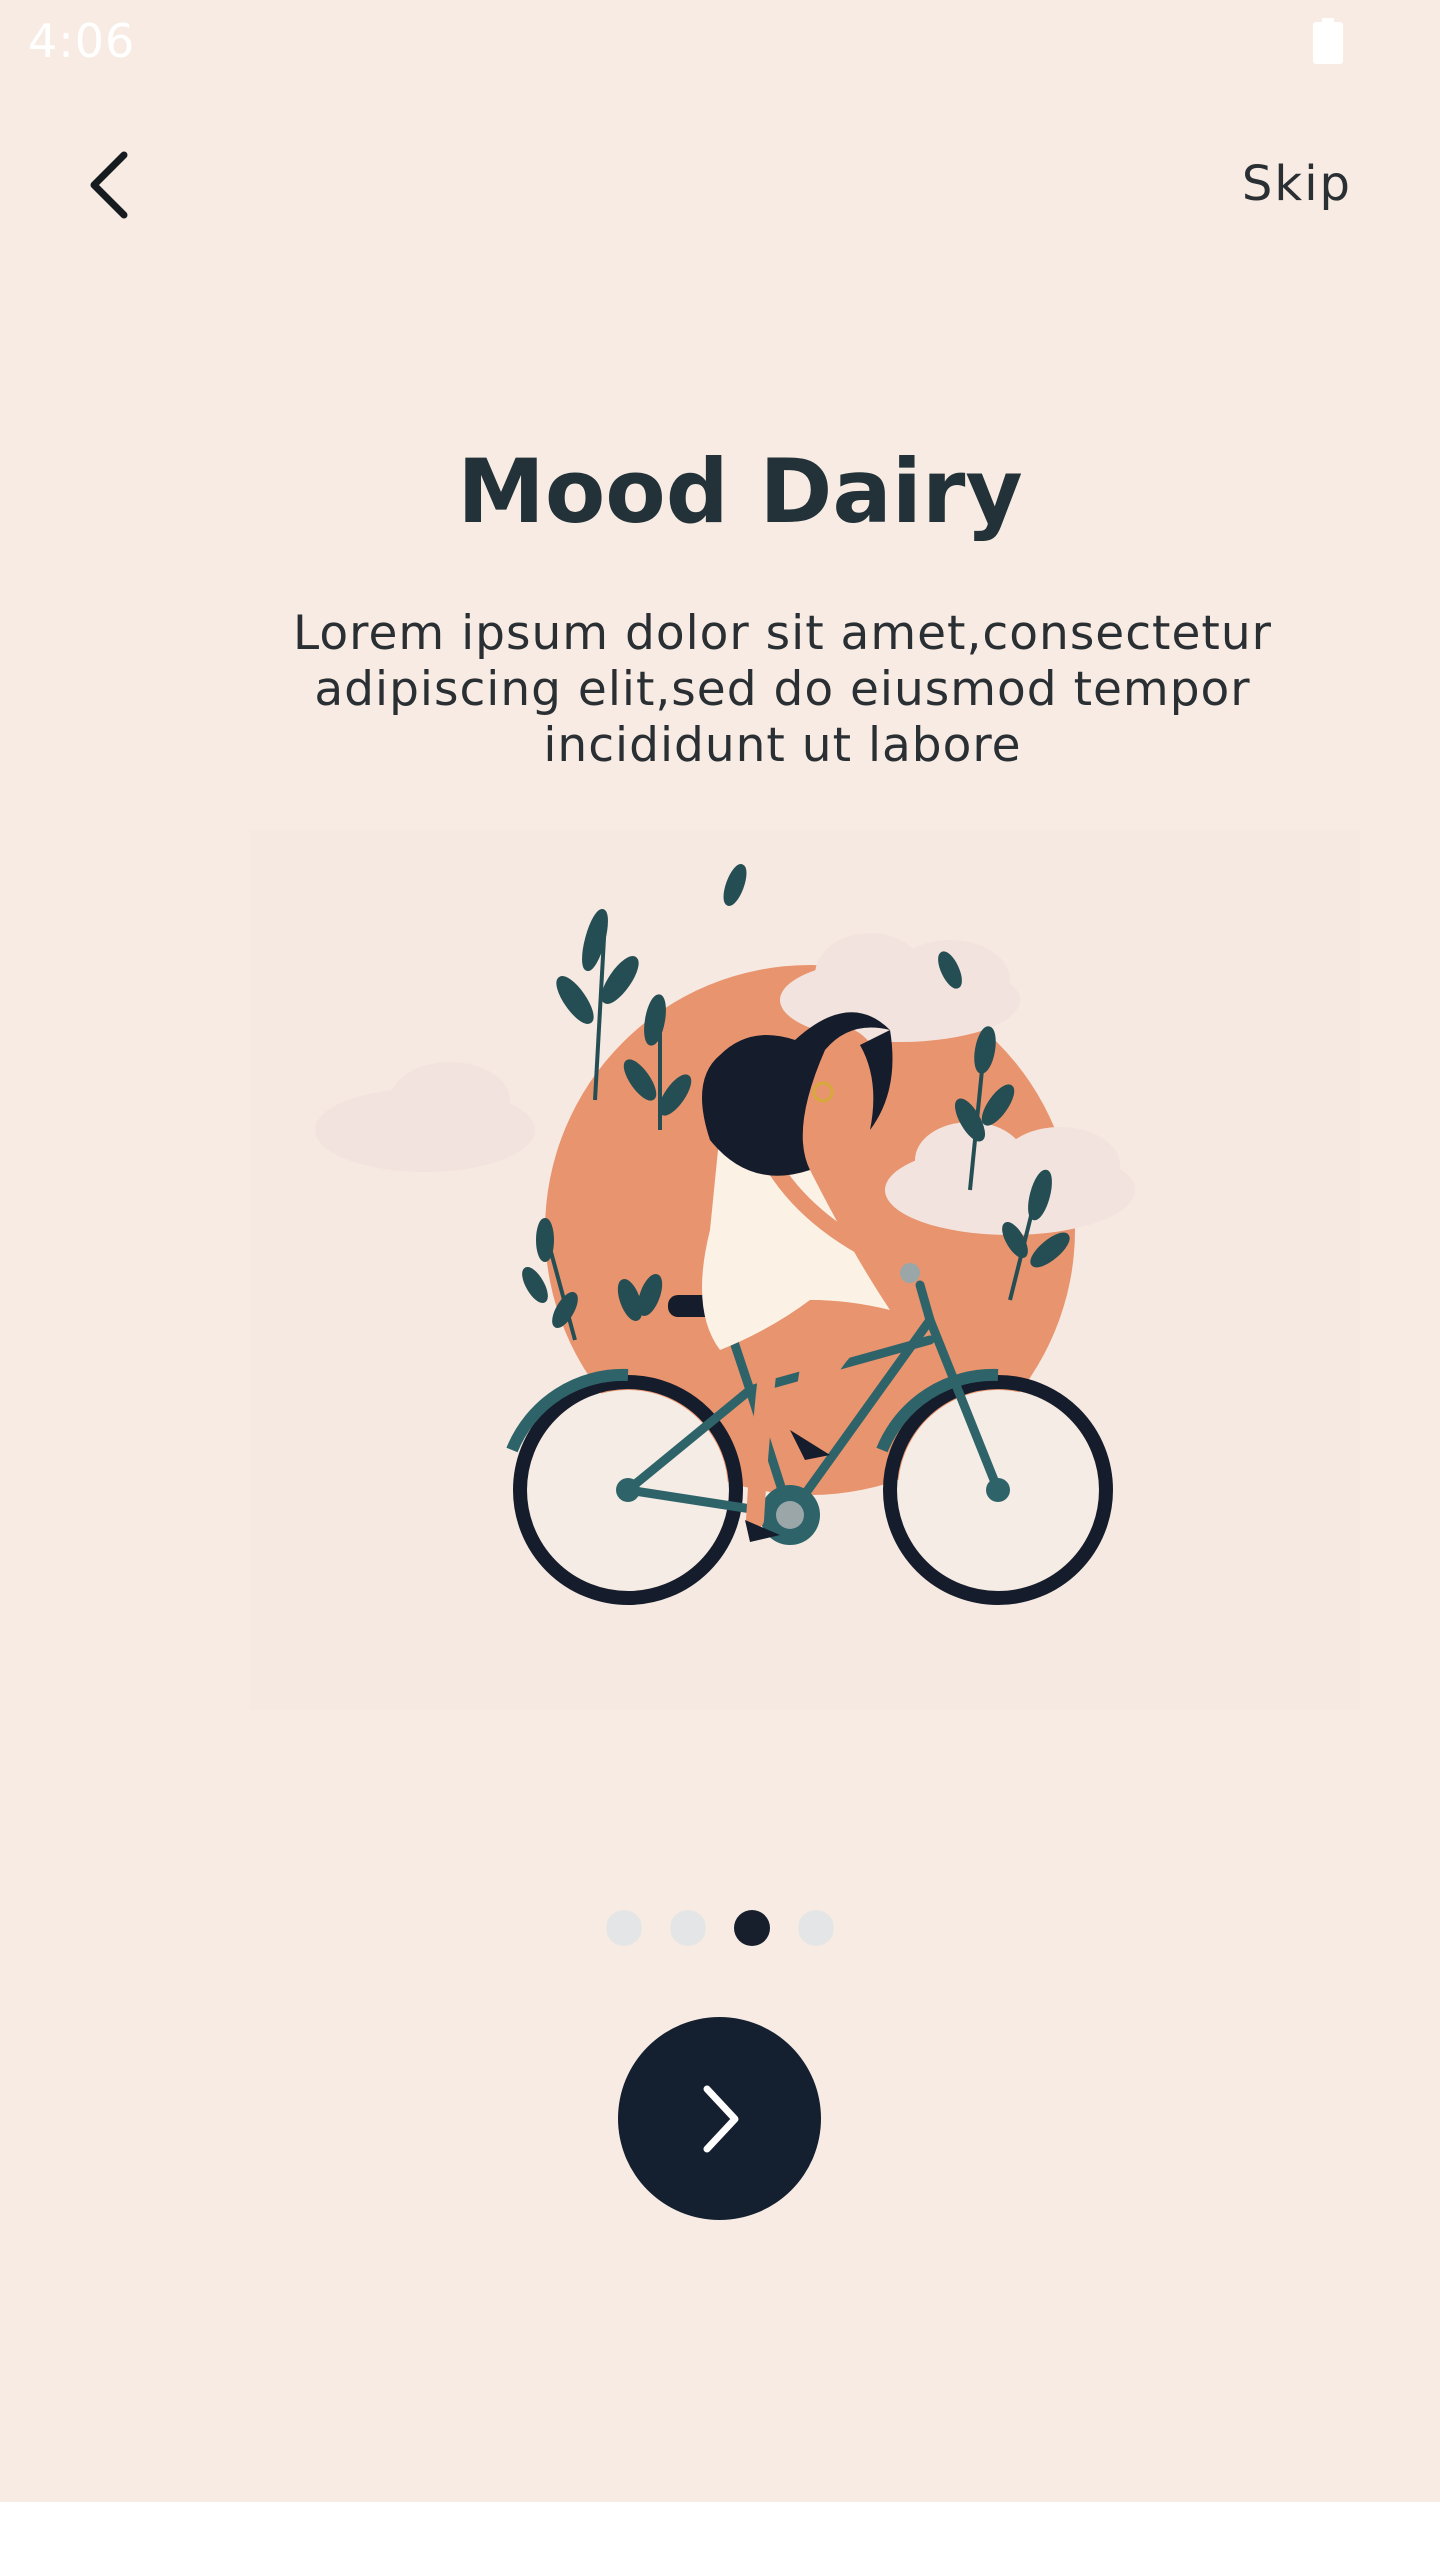  I want to click on back-button, so click(112, 185).